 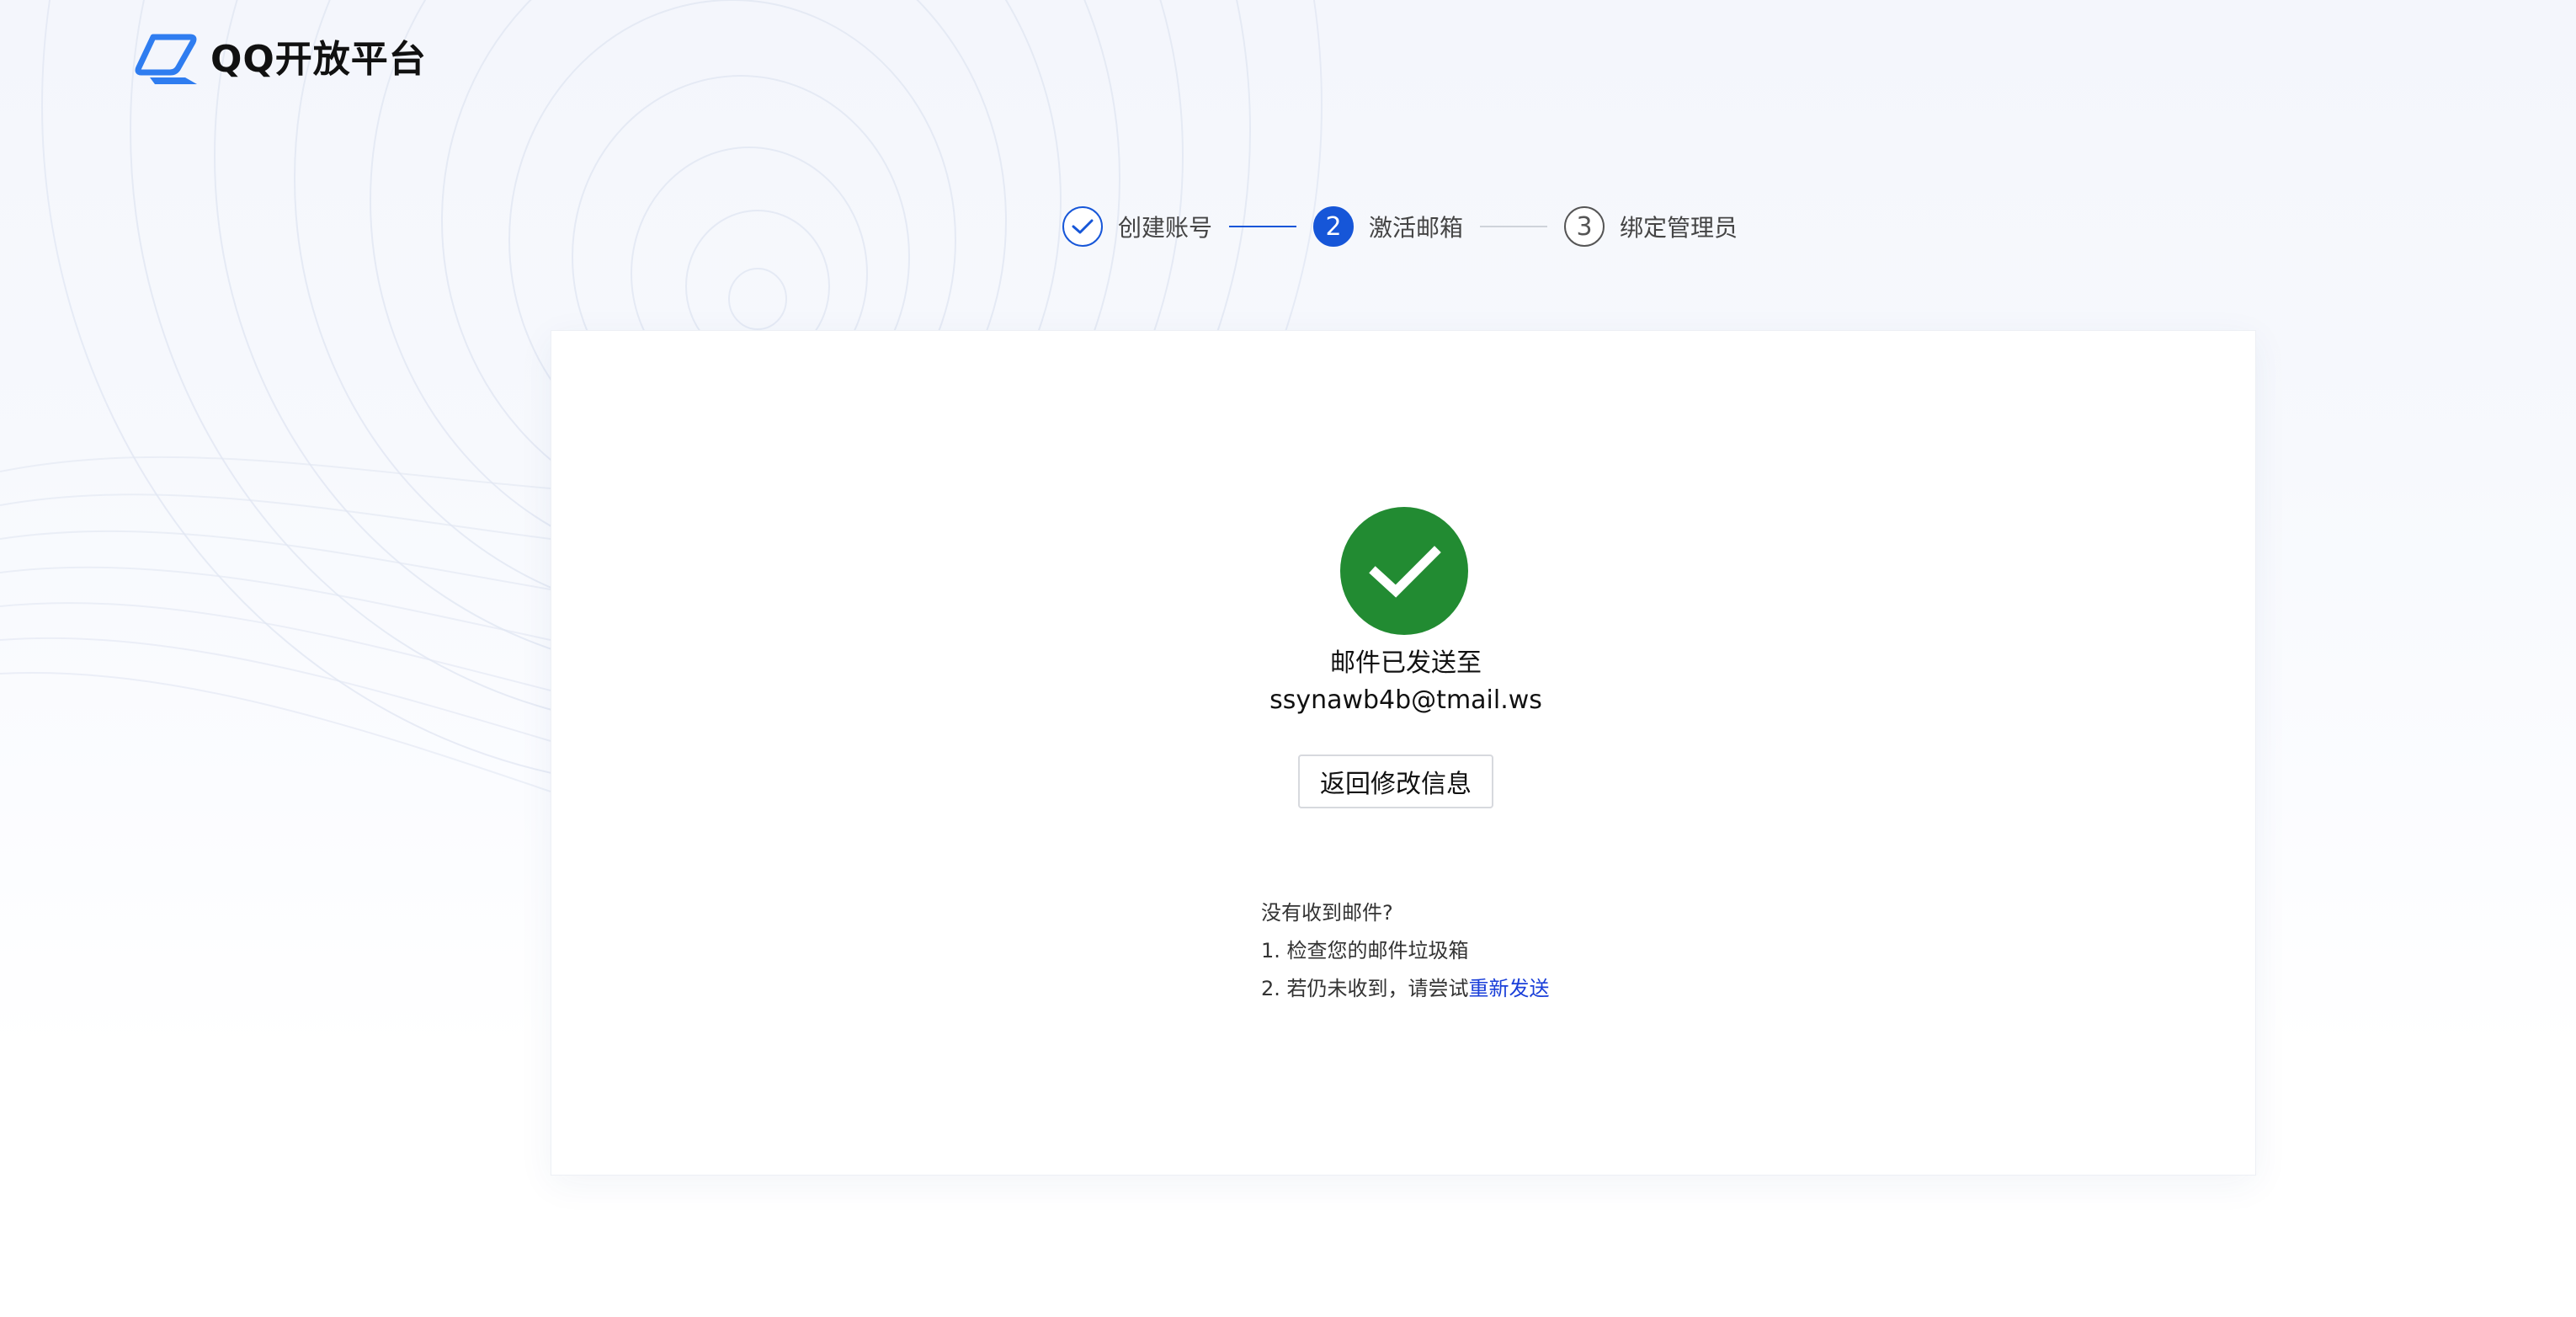 What do you see at coordinates (1165, 228) in the screenshot?
I see `step-1-label: 创建账号` at bounding box center [1165, 228].